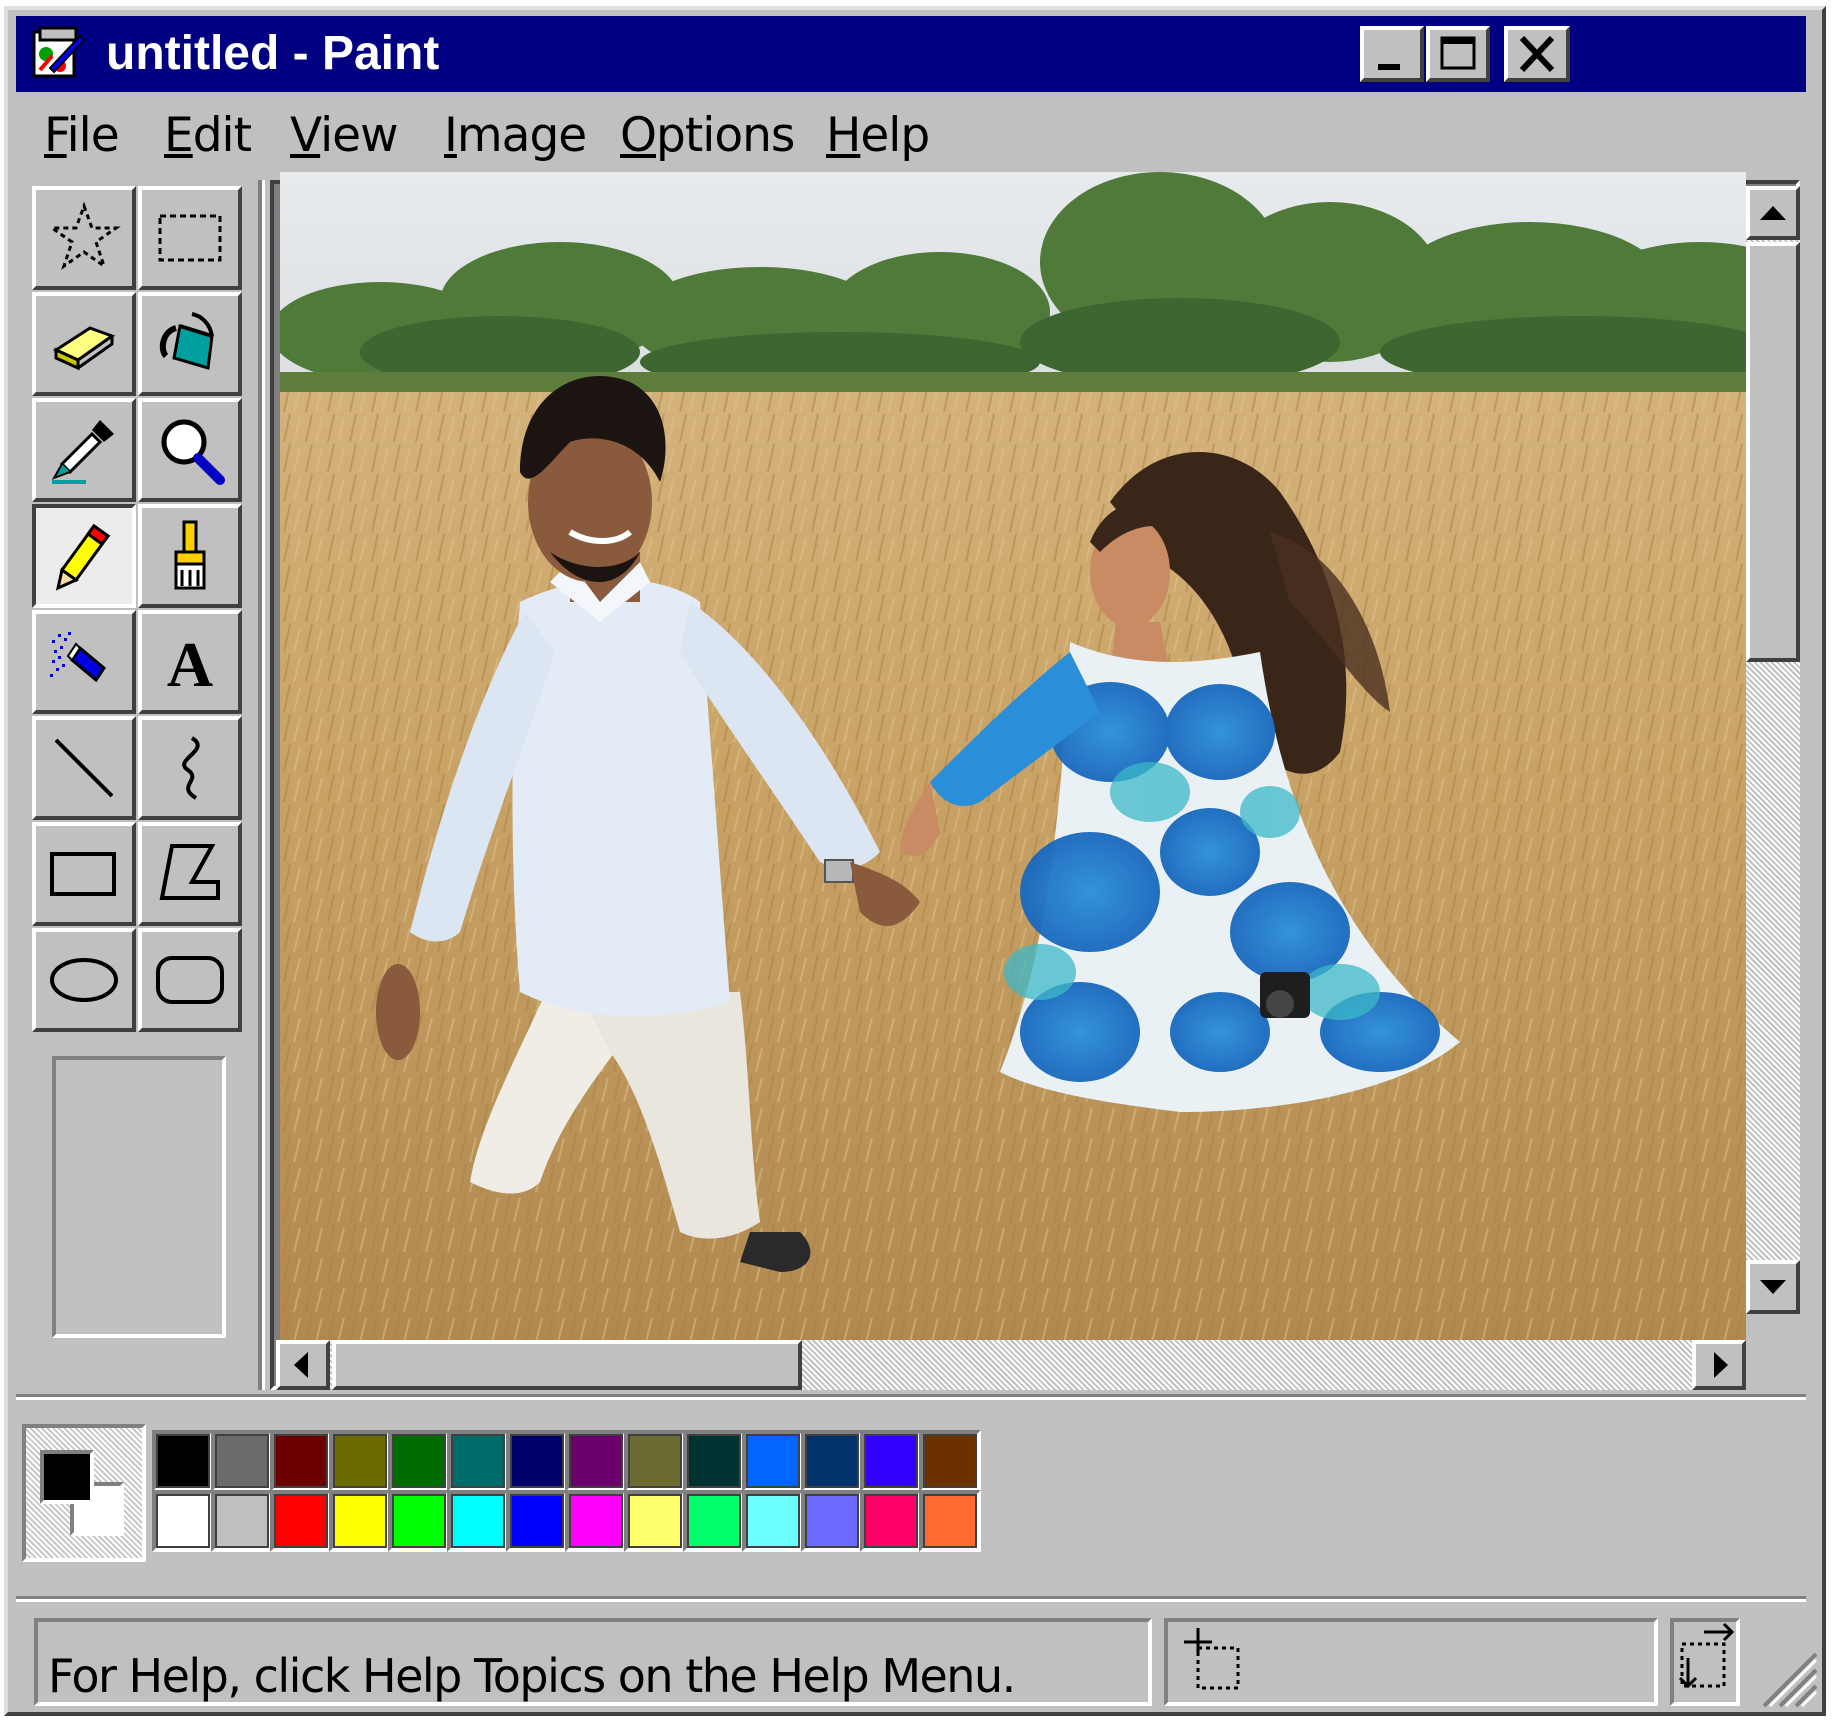 This screenshot has width=1834, height=1722. I want to click on menu-file: File, so click(82, 136).